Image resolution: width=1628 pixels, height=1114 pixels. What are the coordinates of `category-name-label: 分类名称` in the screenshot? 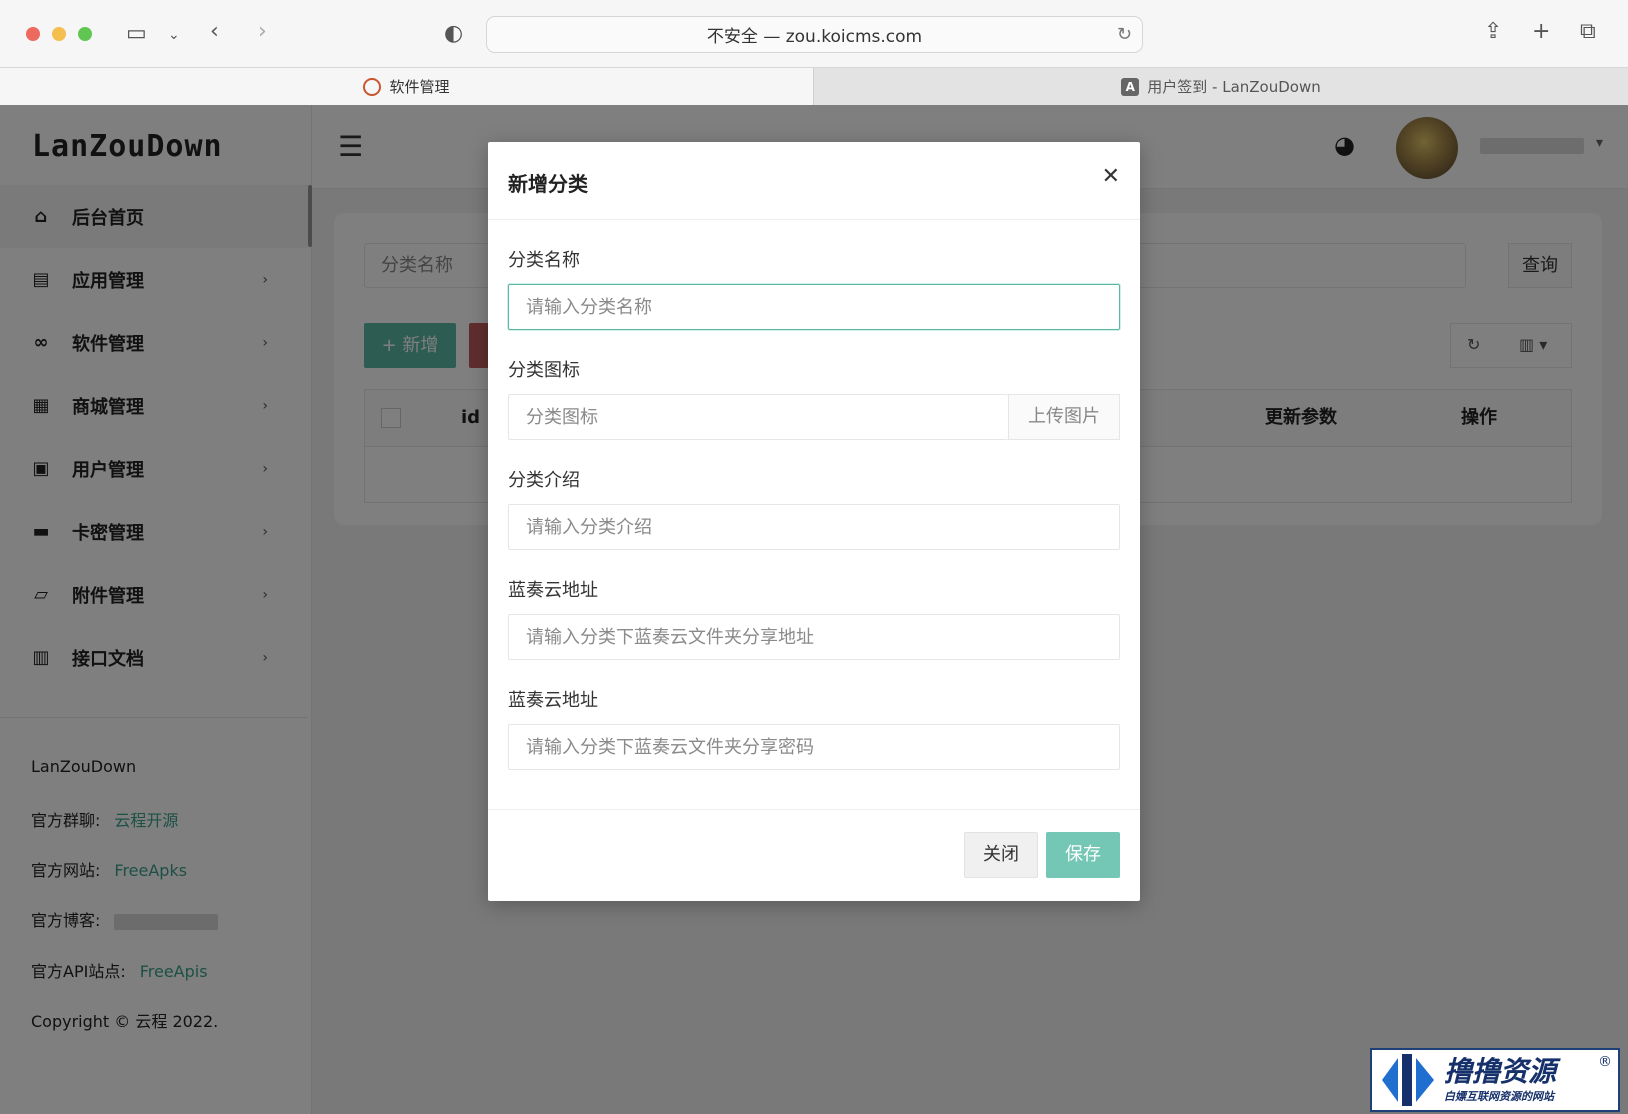 It's located at (544, 260).